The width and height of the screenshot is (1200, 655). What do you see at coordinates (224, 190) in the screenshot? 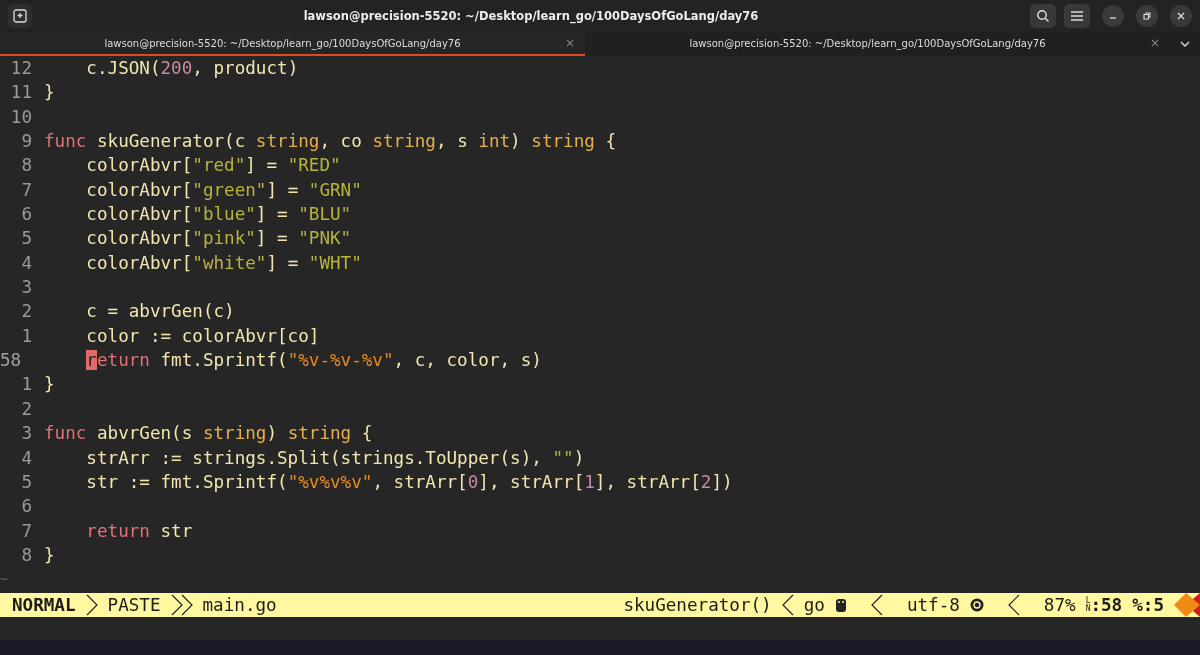
I see `code-line: colorAbvr["green"] = "GRN"` at bounding box center [224, 190].